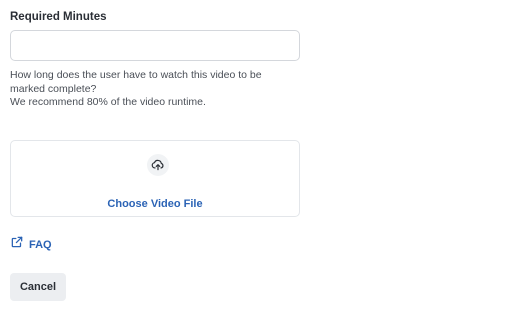  I want to click on cancel-button: Cancel, so click(38, 287).